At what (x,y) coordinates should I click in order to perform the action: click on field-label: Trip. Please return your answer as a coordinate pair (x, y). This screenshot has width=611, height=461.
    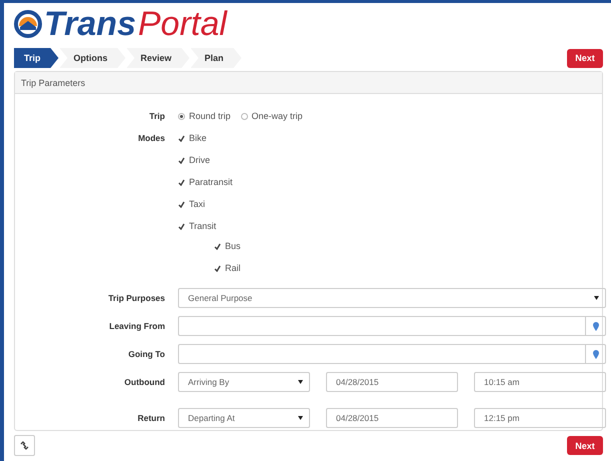
    Looking at the image, I should click on (156, 116).